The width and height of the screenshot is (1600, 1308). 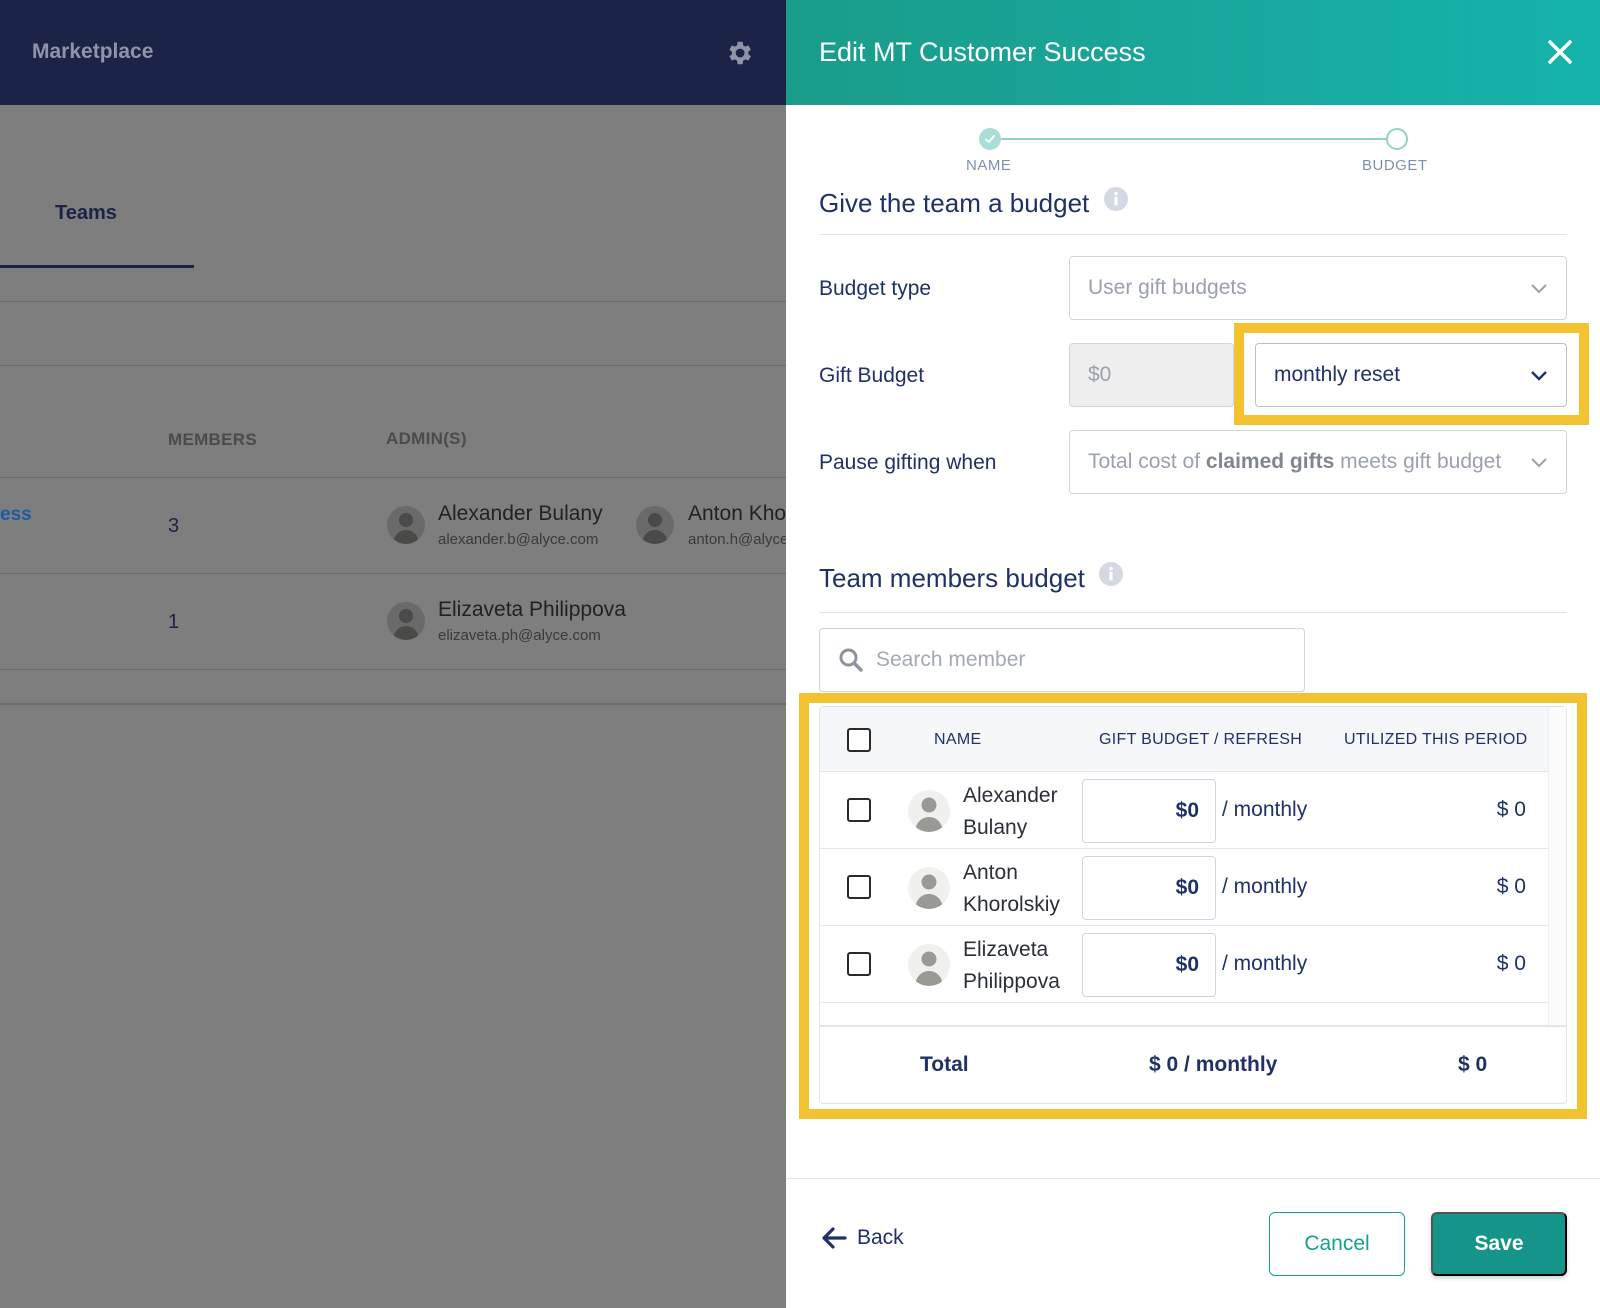 What do you see at coordinates (1557, 868) in the screenshot?
I see `table-scrollbar` at bounding box center [1557, 868].